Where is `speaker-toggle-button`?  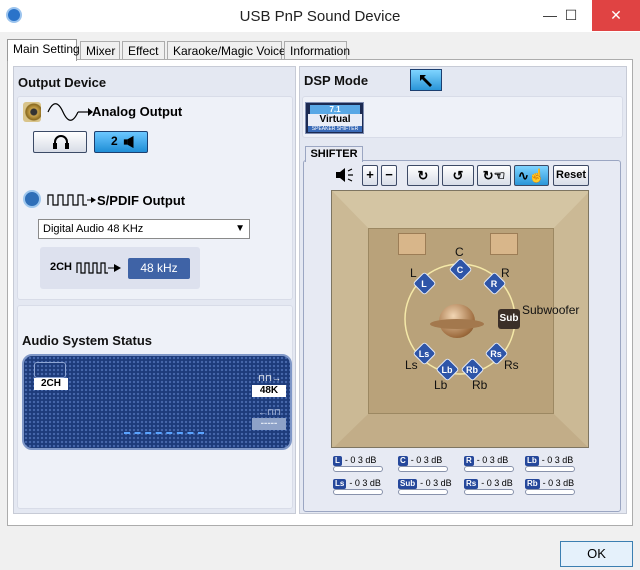
speaker-toggle-button is located at coordinates (346, 175).